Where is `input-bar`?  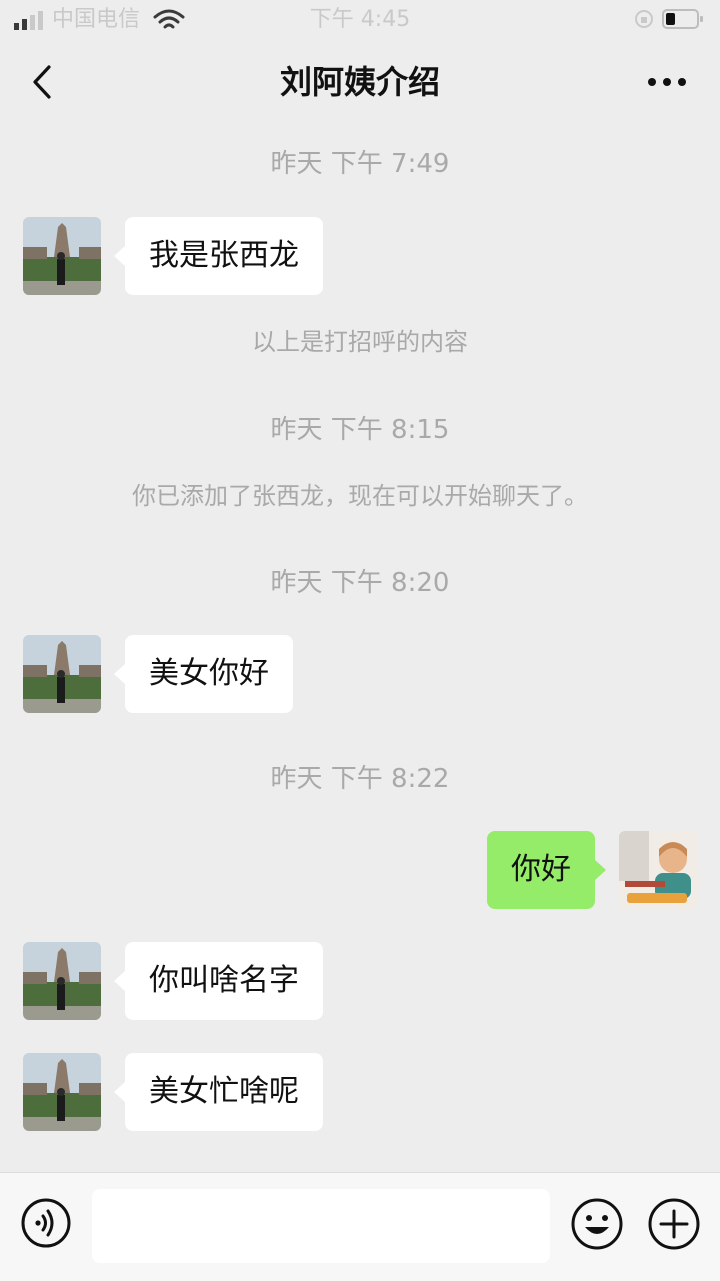 input-bar is located at coordinates (360, 1226).